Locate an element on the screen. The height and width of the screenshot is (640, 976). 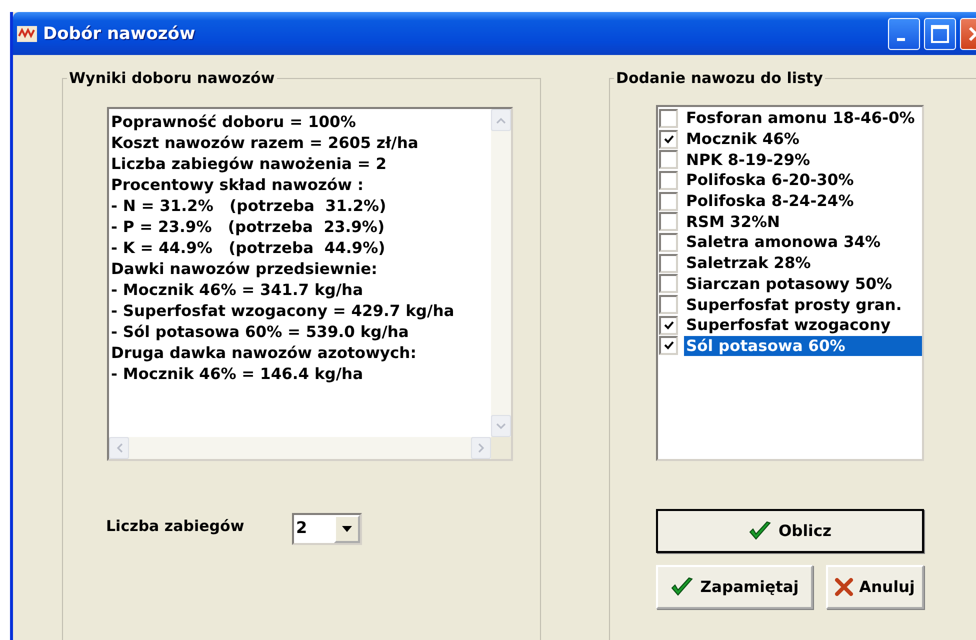
list-item: RSM 32%N is located at coordinates (803, 222).